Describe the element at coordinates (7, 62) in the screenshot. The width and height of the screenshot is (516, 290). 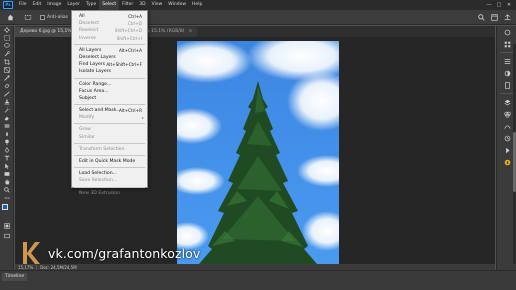
I see `crop-tool-icon` at that location.